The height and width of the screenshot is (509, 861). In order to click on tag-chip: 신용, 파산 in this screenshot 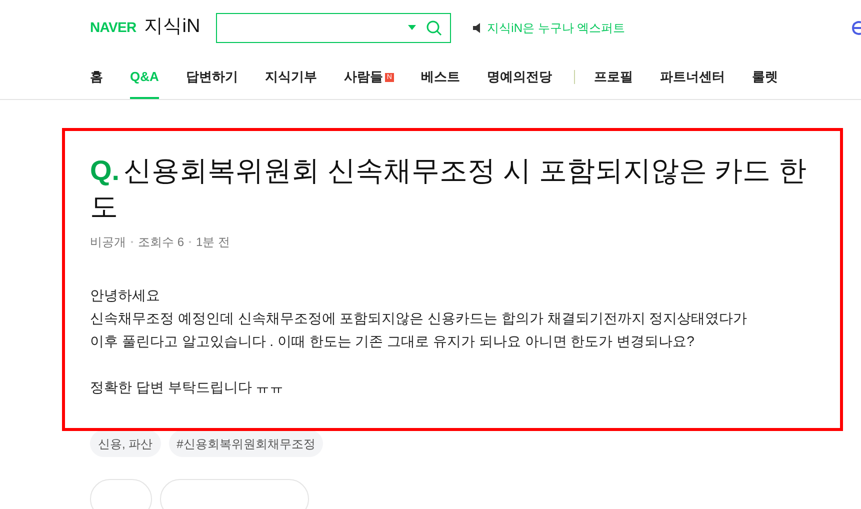, I will do `click(125, 443)`.